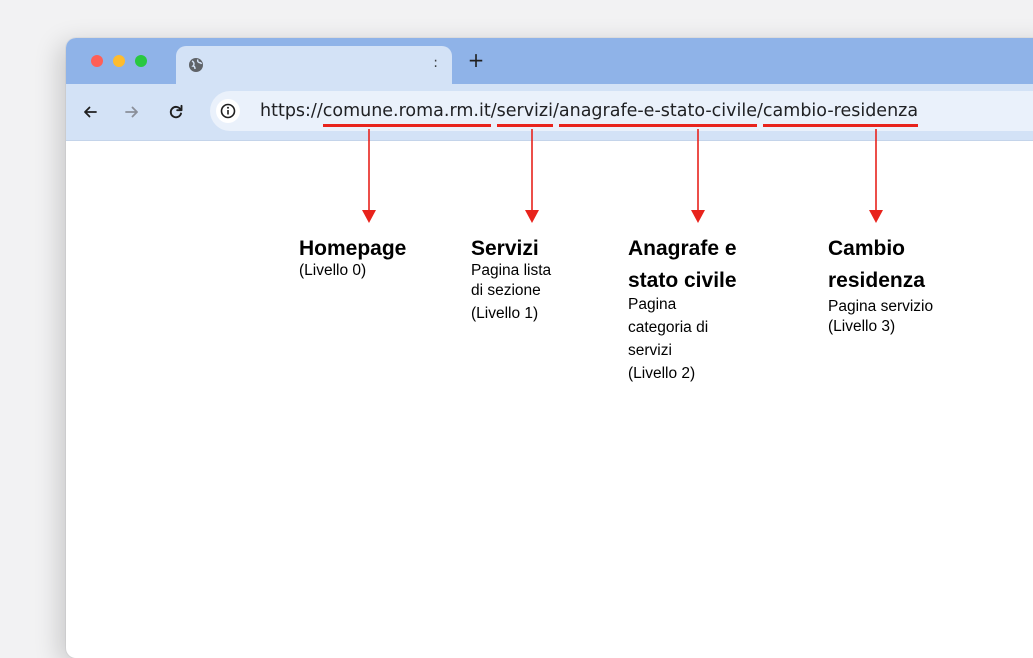  Describe the element at coordinates (881, 306) in the screenshot. I see `annotation-desc-line: Pagina servizio` at that location.